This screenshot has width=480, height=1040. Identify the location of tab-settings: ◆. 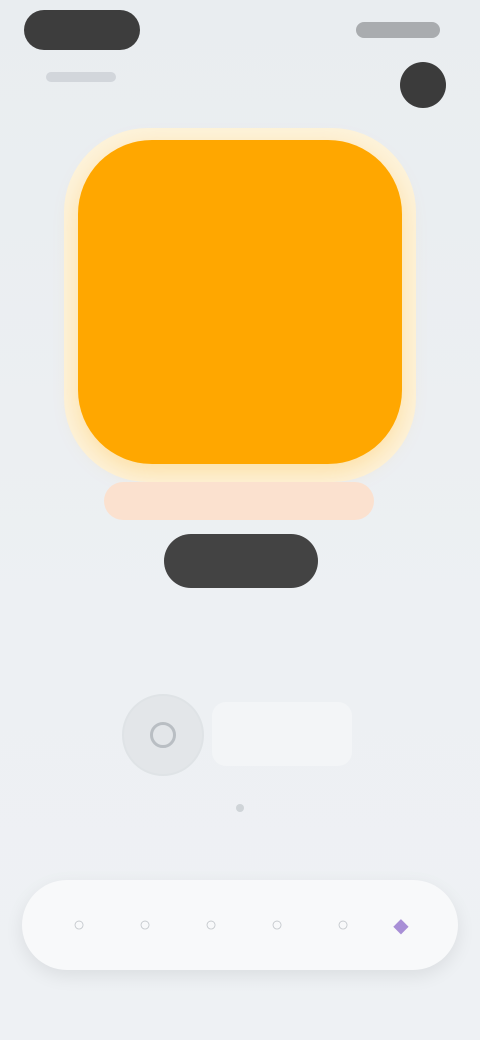
(401, 925).